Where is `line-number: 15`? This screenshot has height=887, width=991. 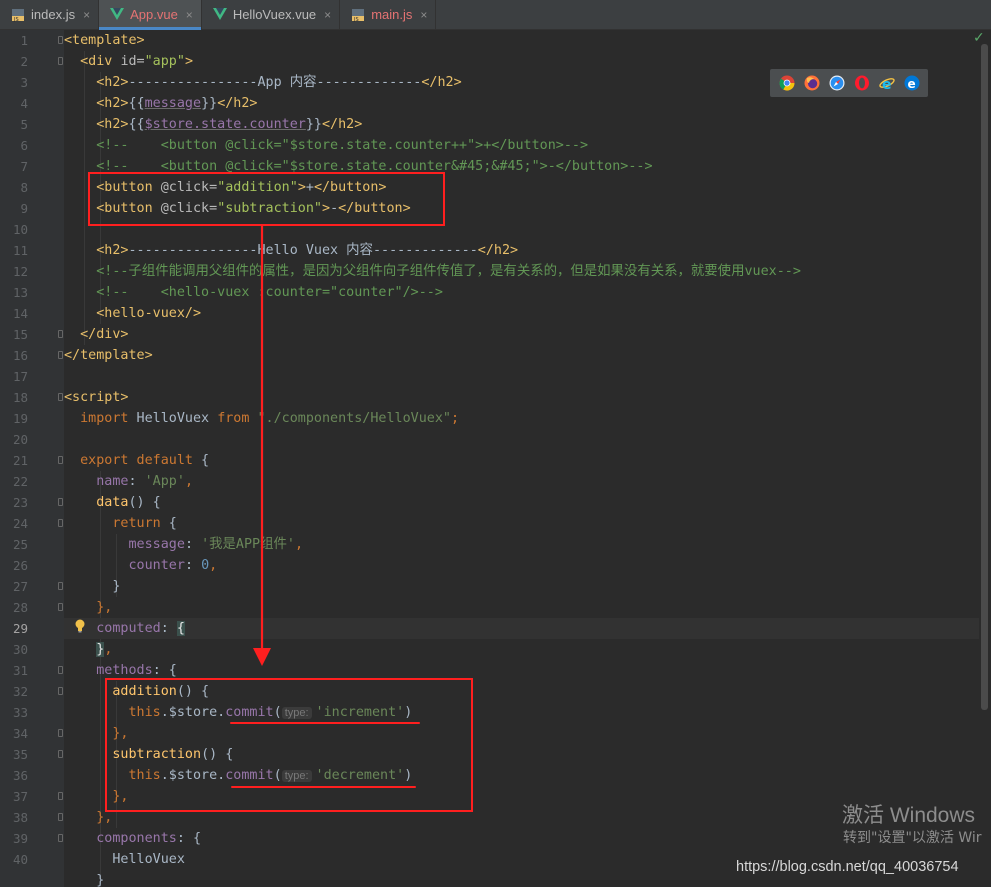 line-number: 15 is located at coordinates (20, 334).